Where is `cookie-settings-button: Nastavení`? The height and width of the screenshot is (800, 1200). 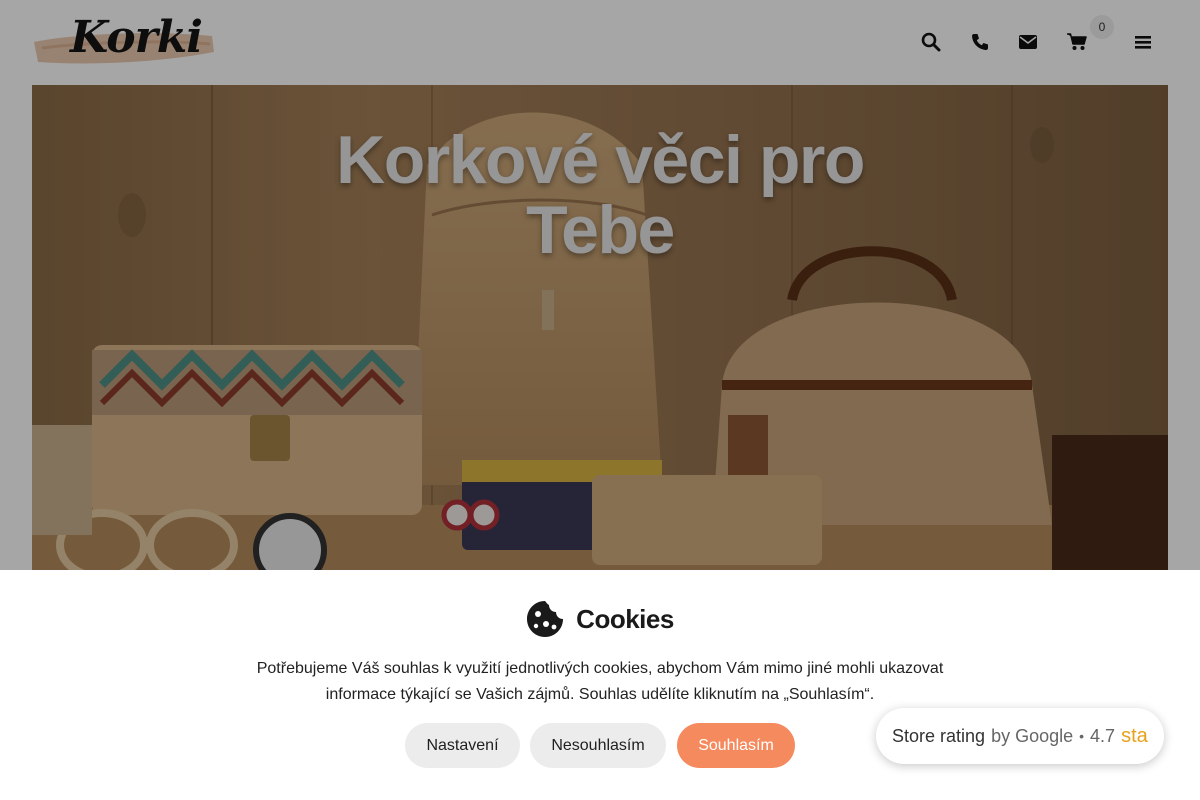 cookie-settings-button: Nastavení is located at coordinates (462, 745).